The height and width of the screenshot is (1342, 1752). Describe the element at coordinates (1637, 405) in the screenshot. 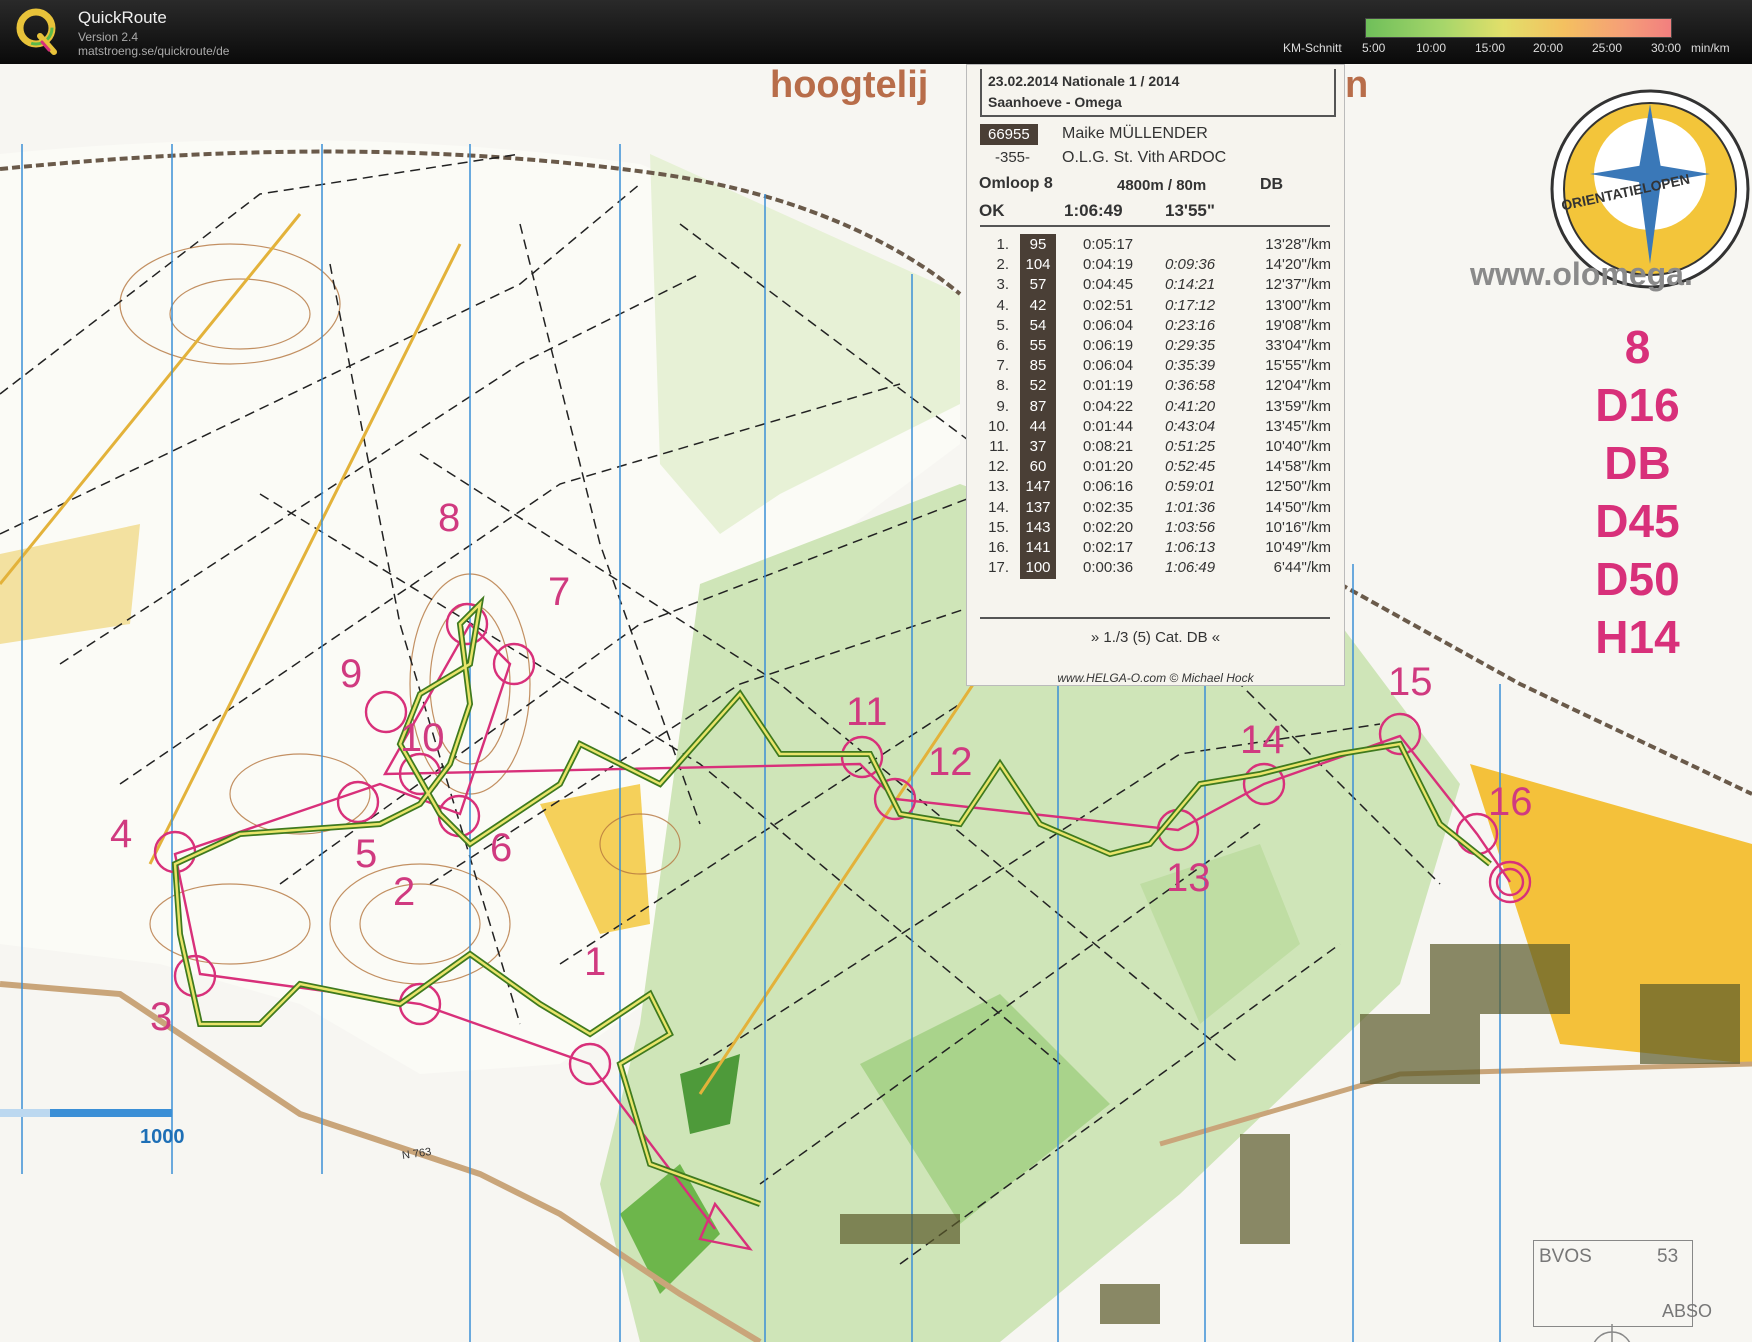

I see `class-label: D16` at that location.